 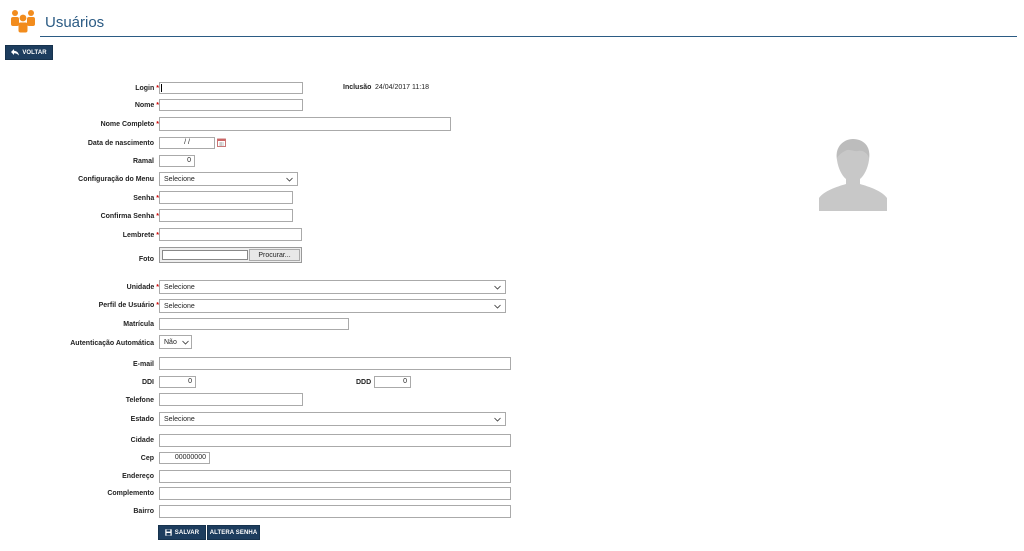 What do you see at coordinates (112, 343) in the screenshot?
I see `autenticacao-label: Autenticação Automática` at bounding box center [112, 343].